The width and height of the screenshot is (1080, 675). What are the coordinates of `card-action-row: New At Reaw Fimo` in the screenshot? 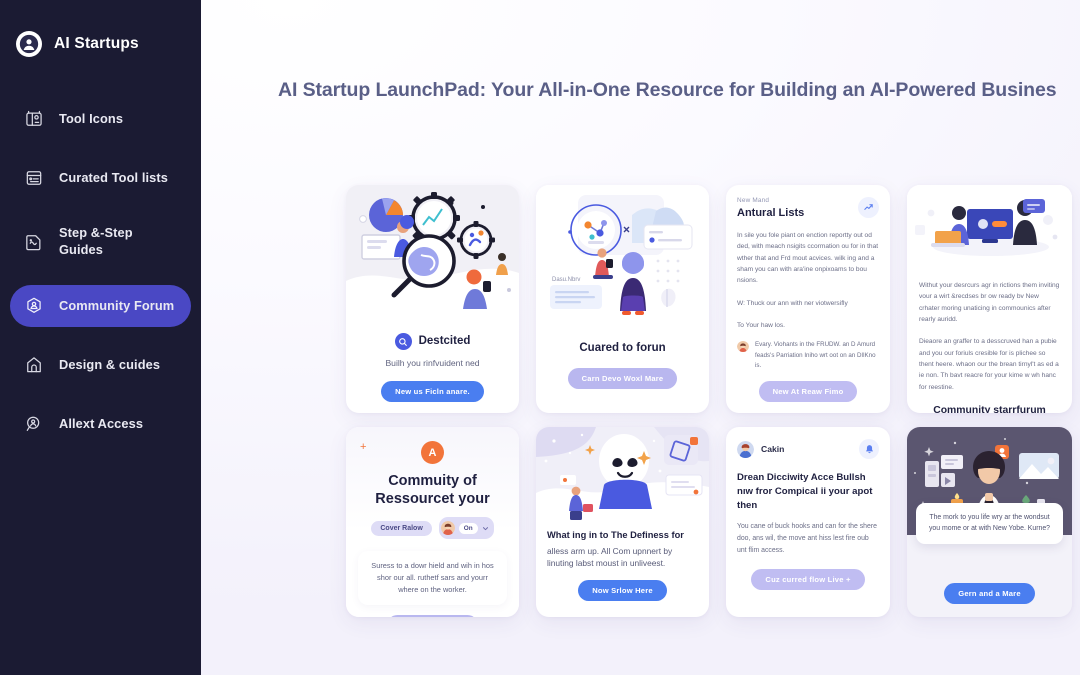 It's located at (808, 391).